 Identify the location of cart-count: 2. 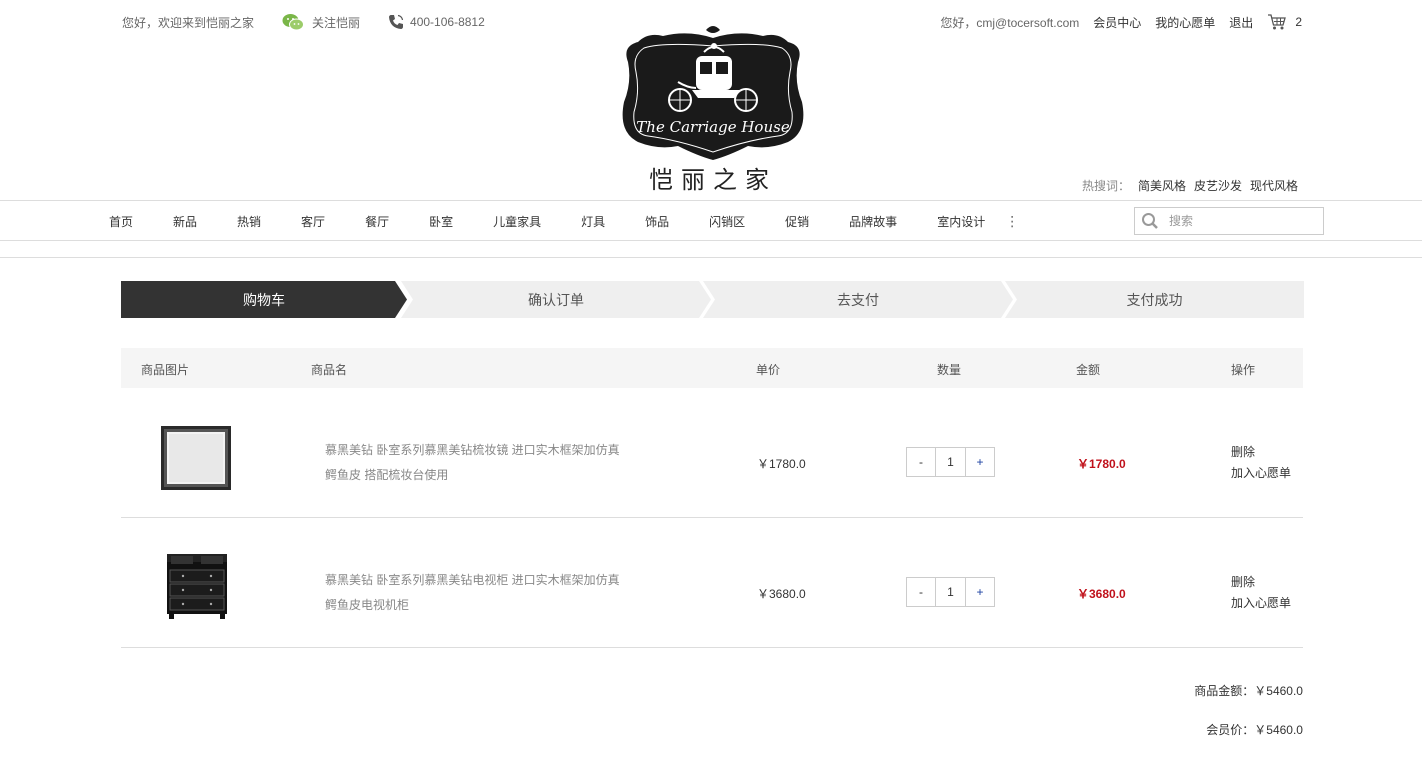
(1298, 22).